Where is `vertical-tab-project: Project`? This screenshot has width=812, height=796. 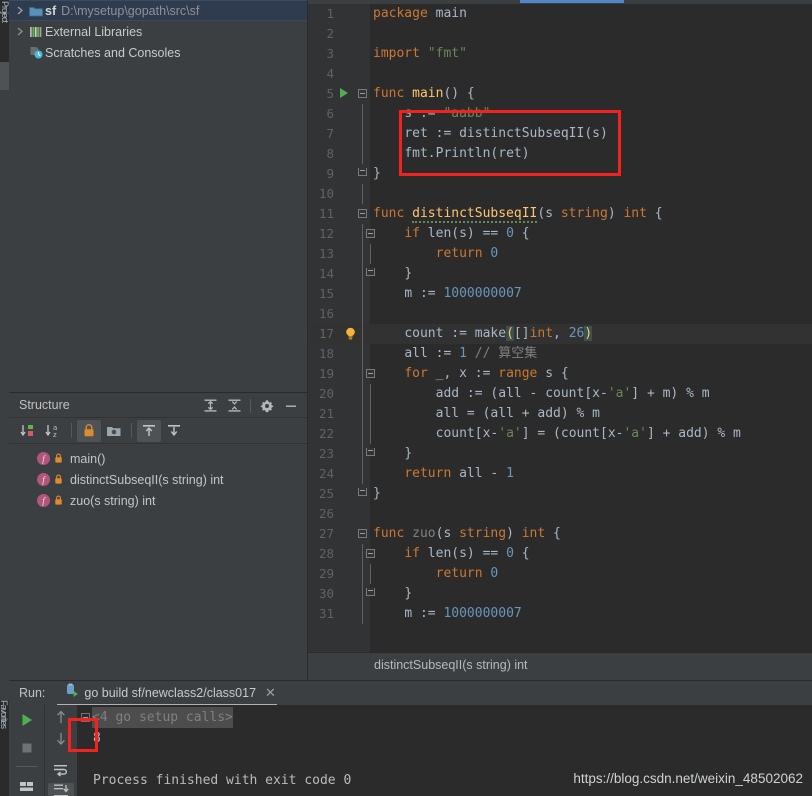
vertical-tab-project: Project is located at coordinates (4, 31).